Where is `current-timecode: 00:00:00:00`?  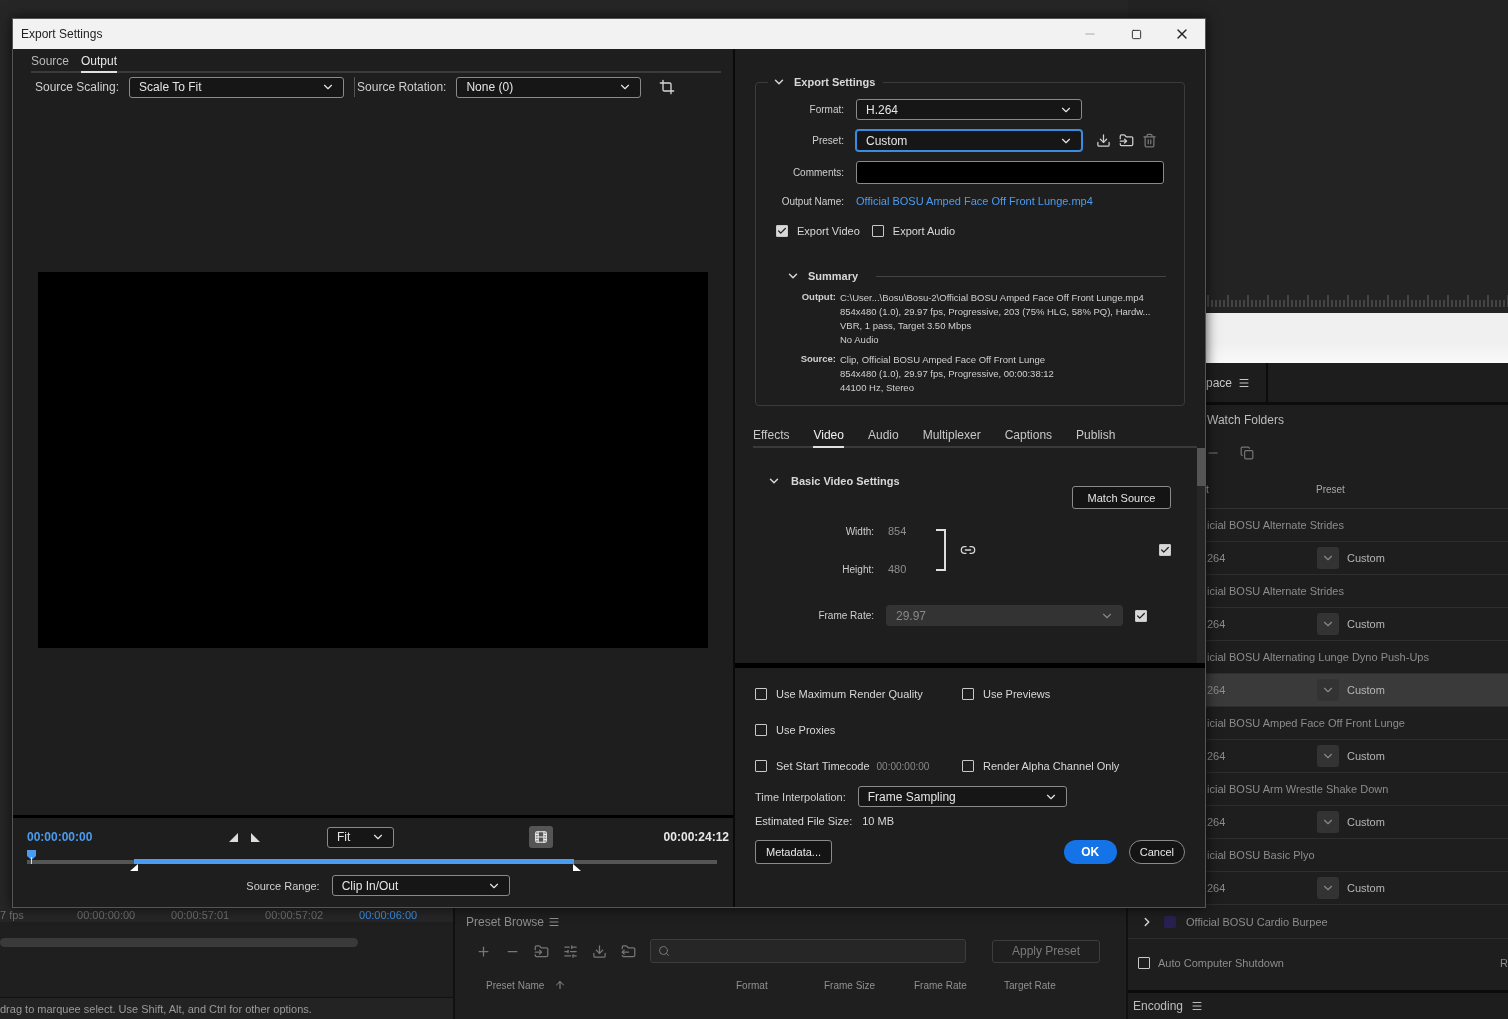
current-timecode: 00:00:00:00 is located at coordinates (60, 837).